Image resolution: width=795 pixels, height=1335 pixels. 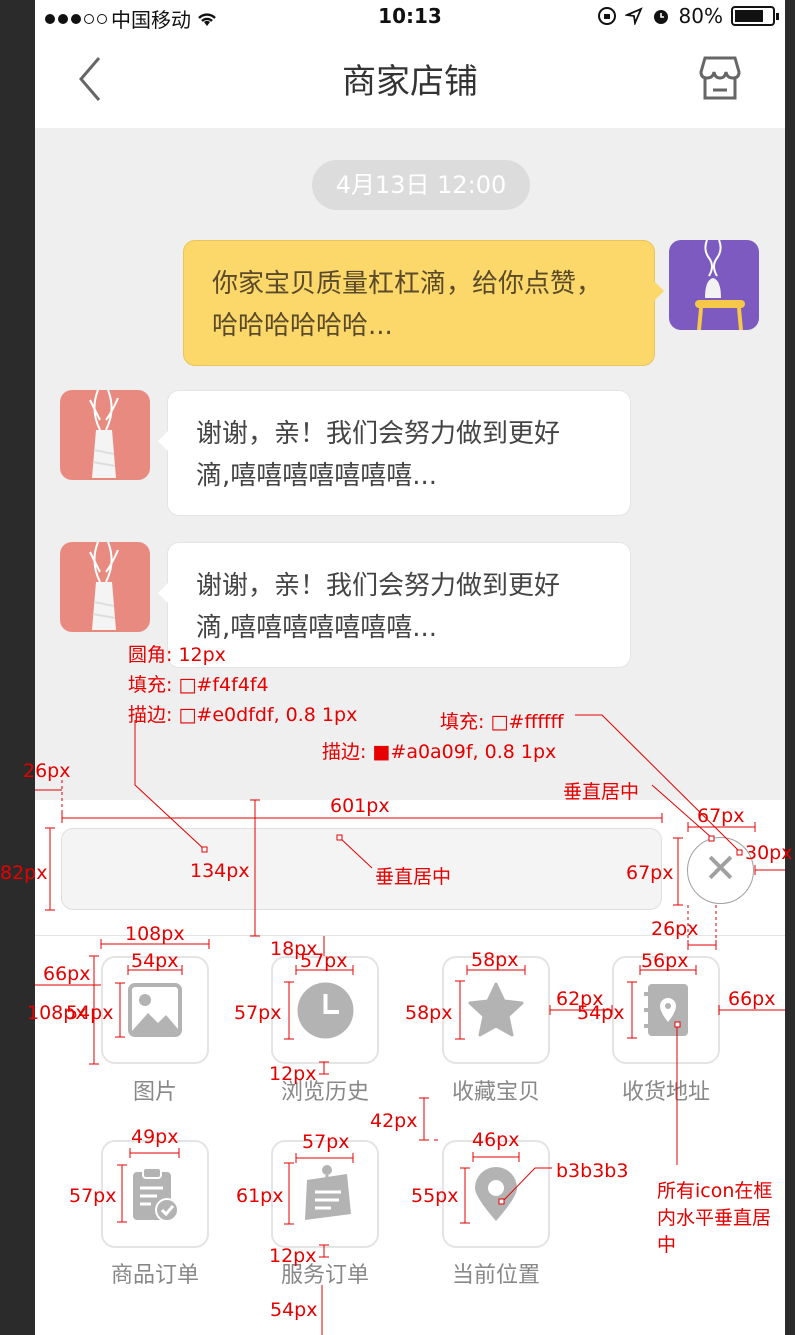 What do you see at coordinates (496, 1140) in the screenshot?
I see `annotation-dimension: 46px` at bounding box center [496, 1140].